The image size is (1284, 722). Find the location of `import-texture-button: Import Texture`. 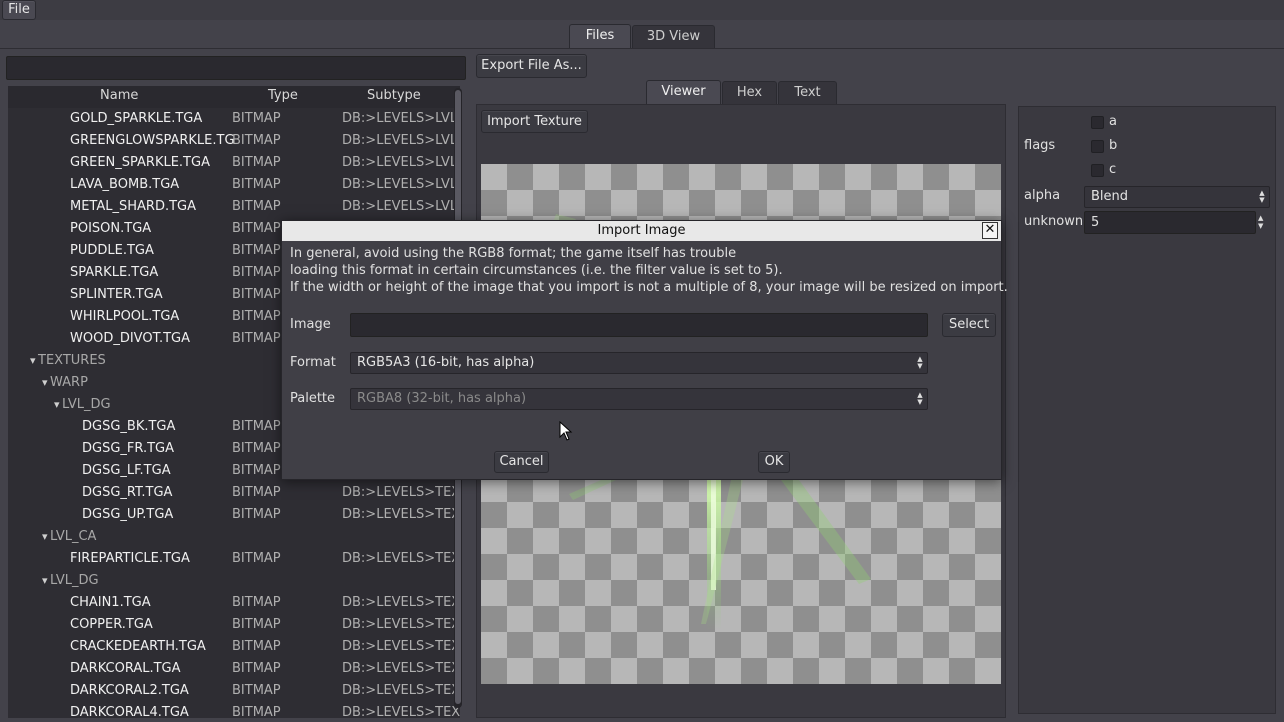

import-texture-button: Import Texture is located at coordinates (534, 121).